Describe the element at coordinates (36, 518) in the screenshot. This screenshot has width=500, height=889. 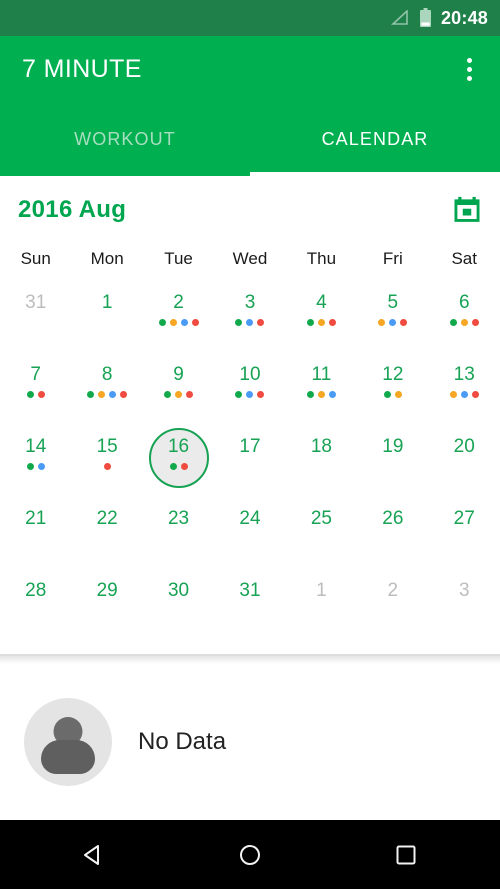
I see `calendar-day-number: 21` at that location.